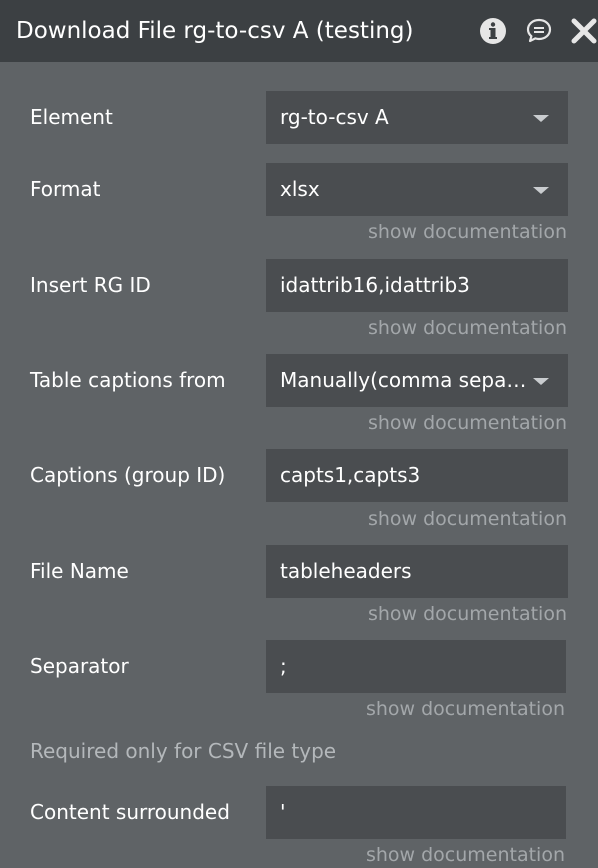 The image size is (598, 868). Describe the element at coordinates (465, 709) in the screenshot. I see `separator-show-documentation-link: show documentation` at that location.